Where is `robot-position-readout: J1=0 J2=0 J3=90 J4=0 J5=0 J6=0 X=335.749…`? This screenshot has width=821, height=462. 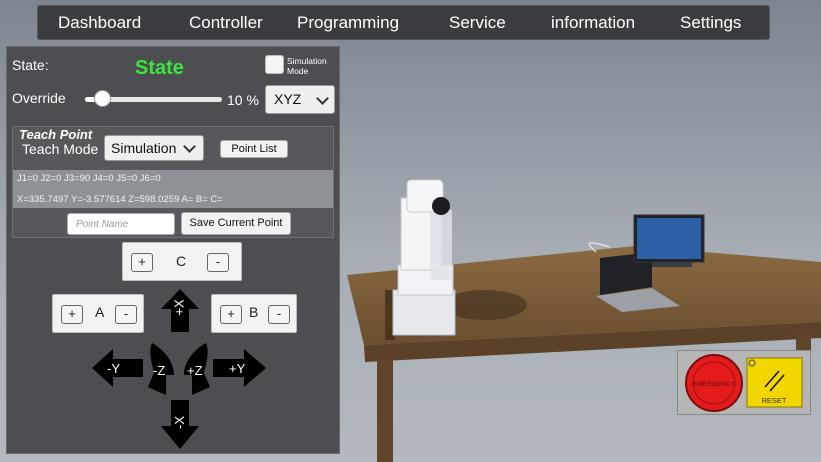 robot-position-readout: J1=0 J2=0 J3=90 J4=0 J5=0 J6=0 X=335.749… is located at coordinates (173, 189).